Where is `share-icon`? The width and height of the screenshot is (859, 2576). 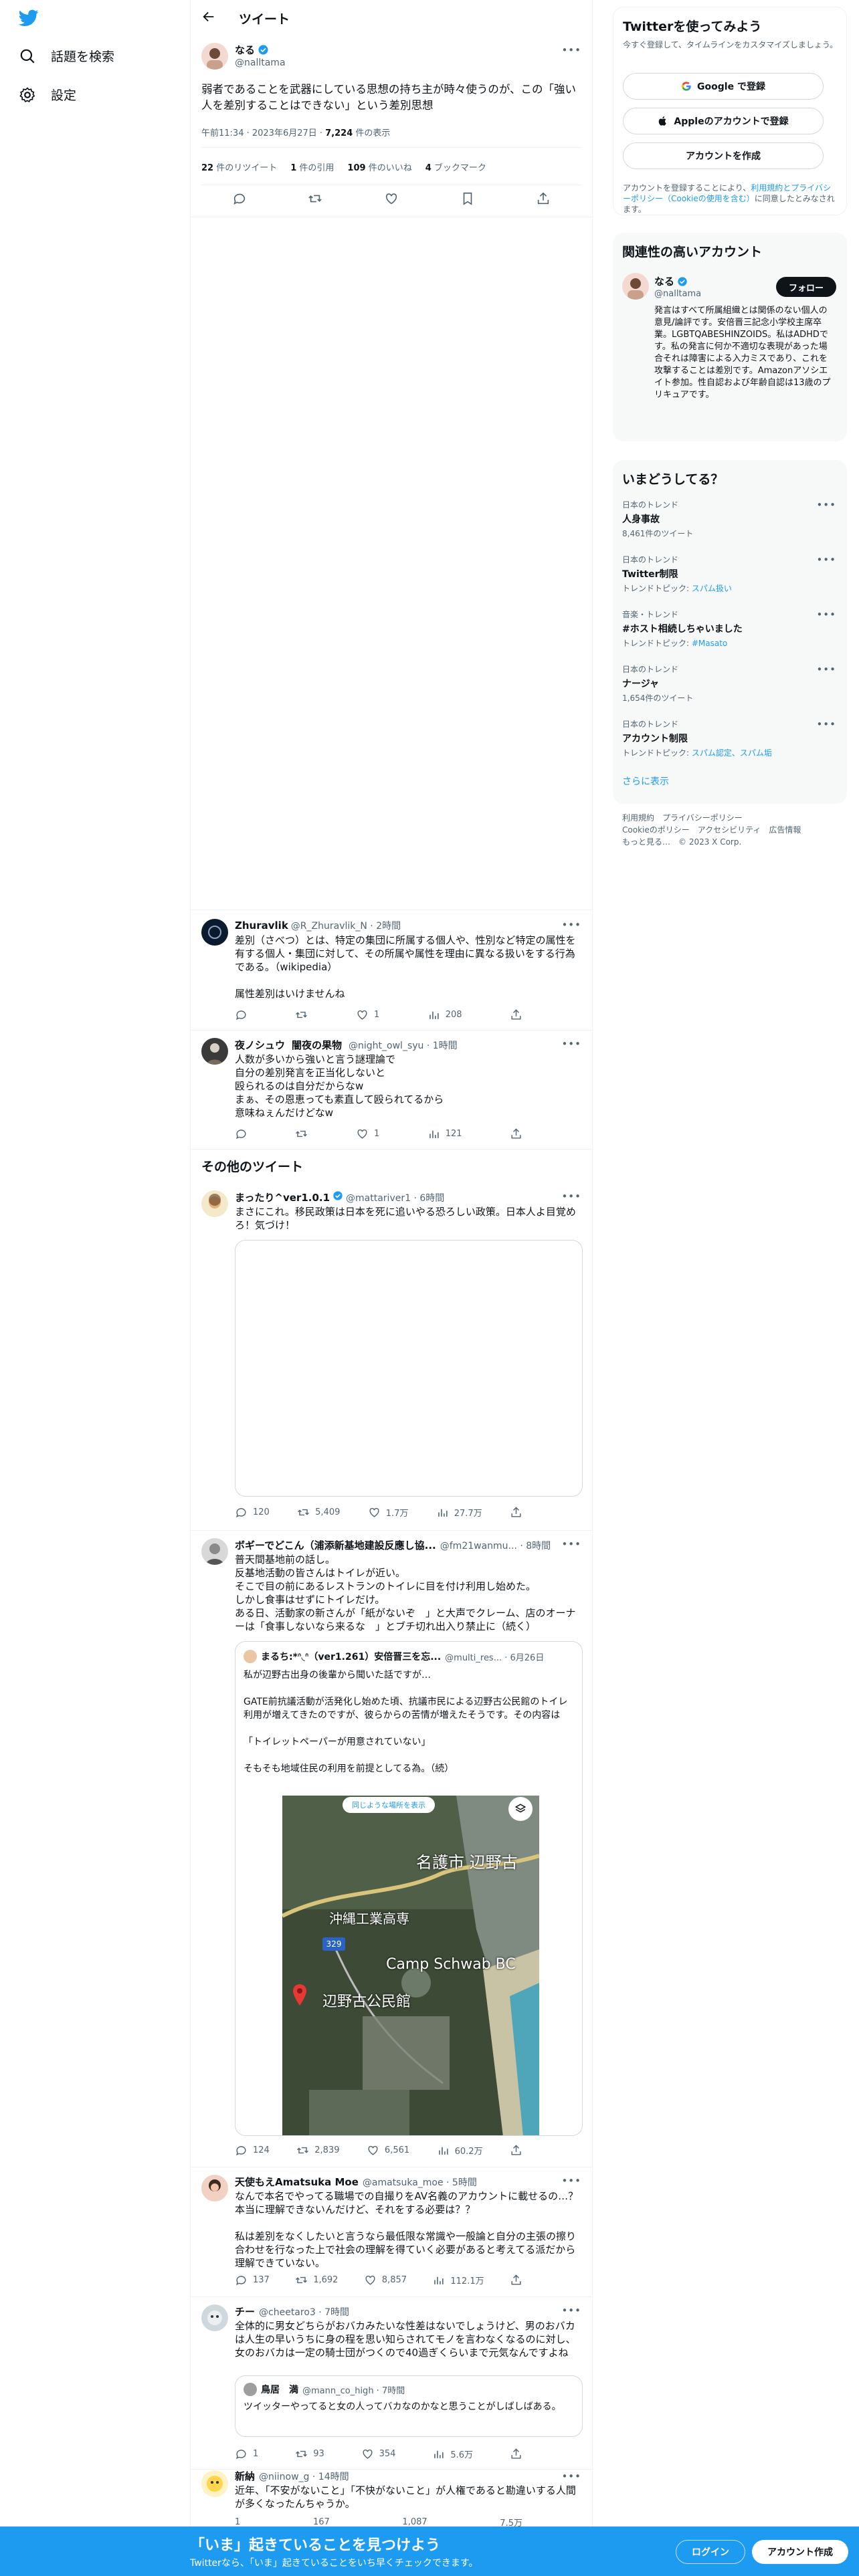
share-icon is located at coordinates (543, 198).